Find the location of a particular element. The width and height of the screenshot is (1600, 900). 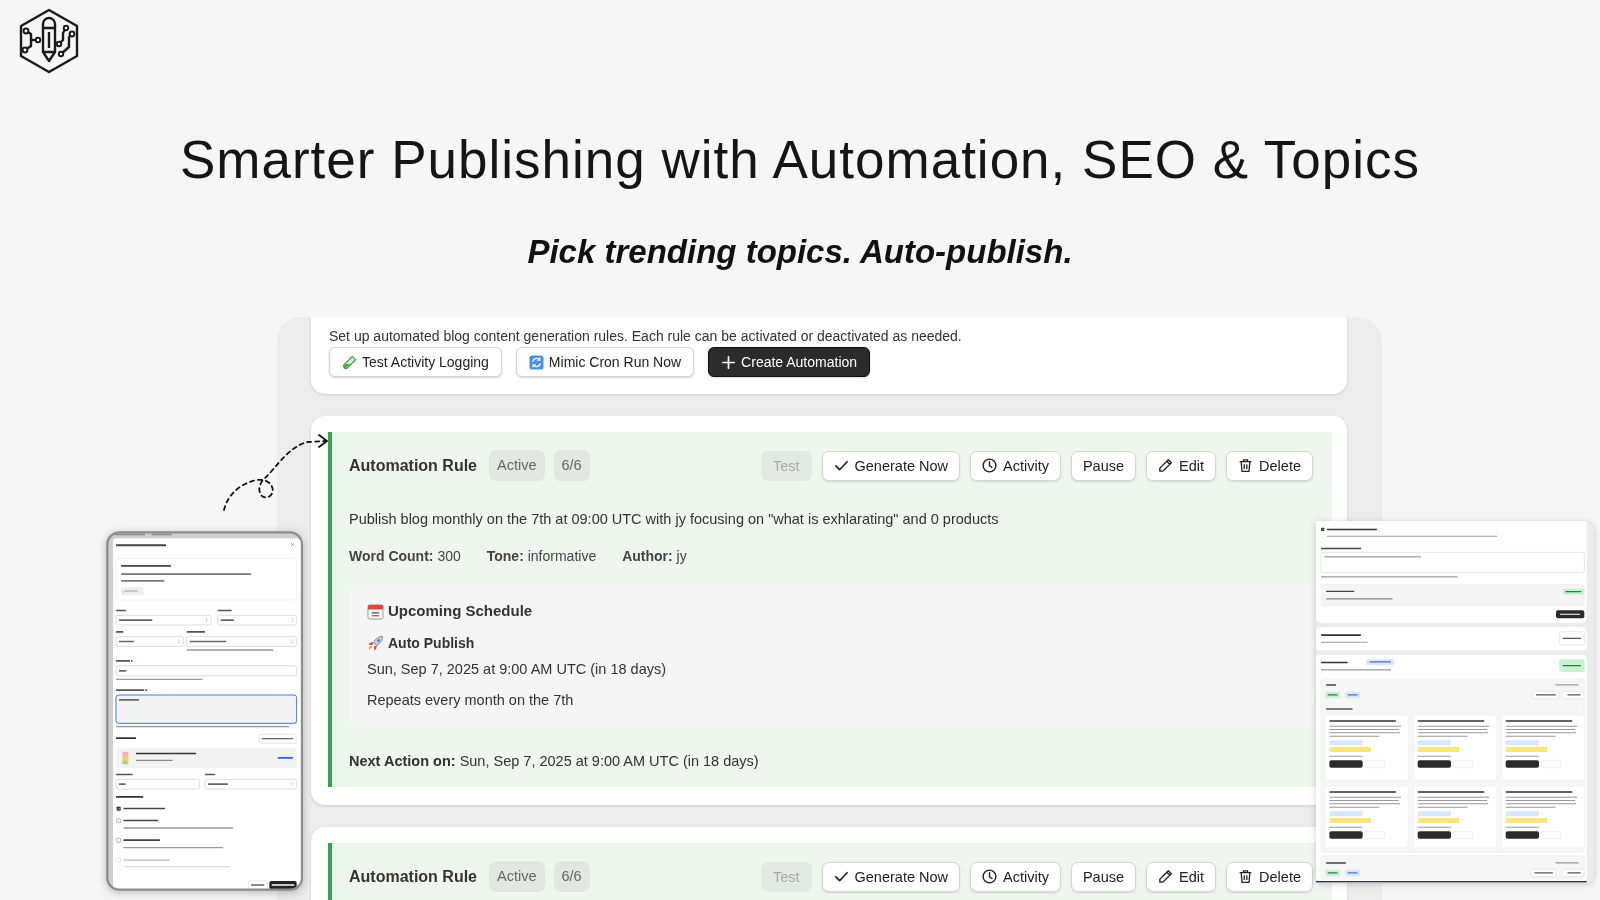

rule-detail: Word Count: 300 is located at coordinates (405, 556).